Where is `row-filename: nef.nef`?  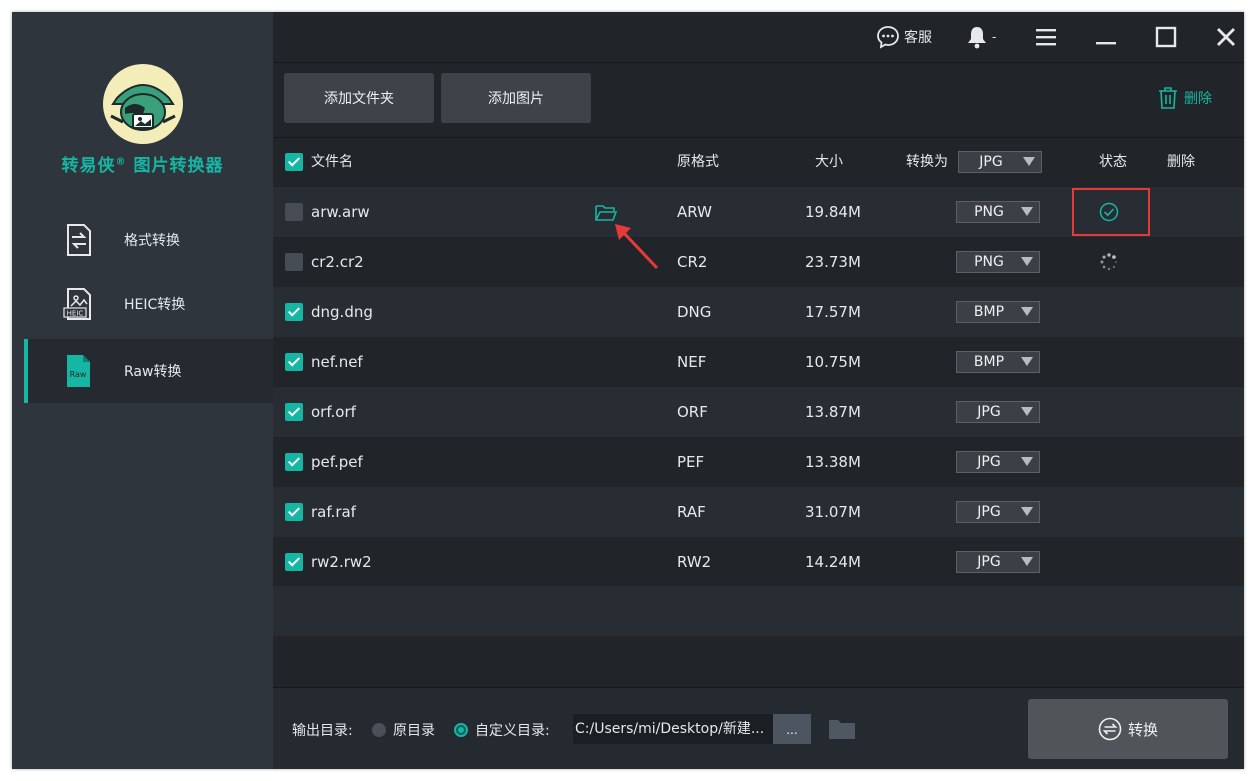
row-filename: nef.nef is located at coordinates (337, 362).